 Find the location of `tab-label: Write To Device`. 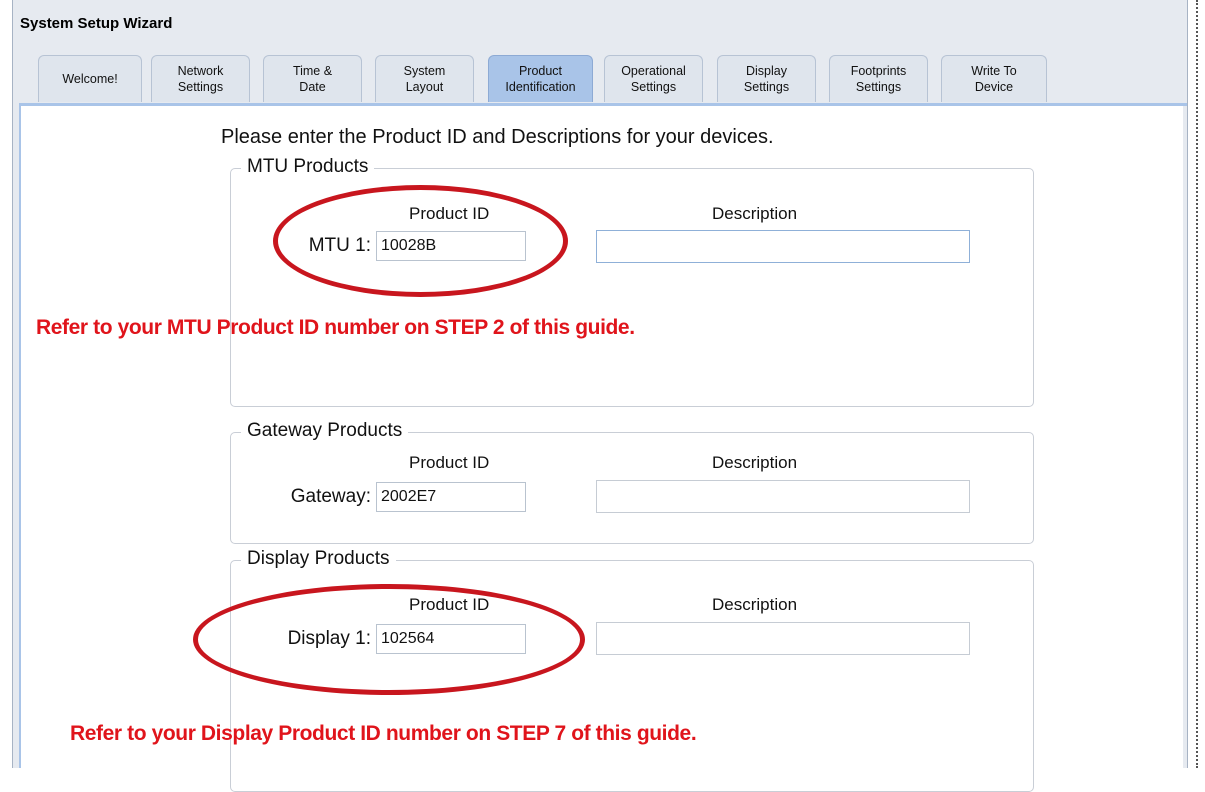

tab-label: Write To Device is located at coordinates (994, 79).